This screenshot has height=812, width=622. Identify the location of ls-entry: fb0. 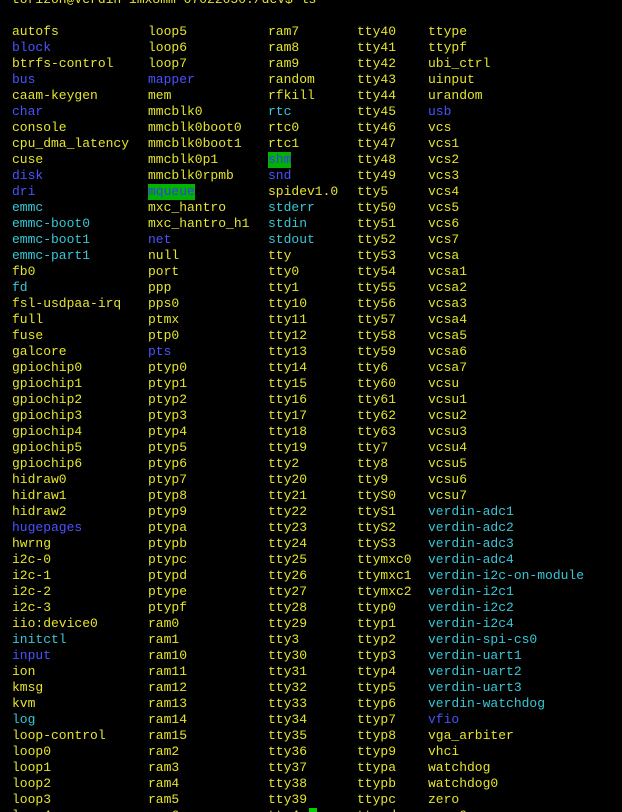
(24, 271).